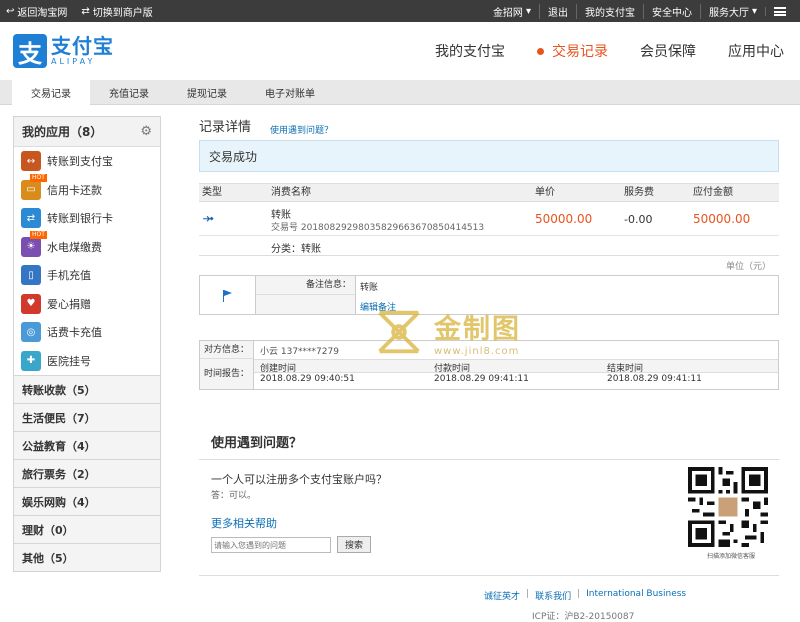 Image resolution: width=800 pixels, height=622 pixels. What do you see at coordinates (87, 417) in the screenshot?
I see `sidebar-group: 生活便民（7）` at bounding box center [87, 417].